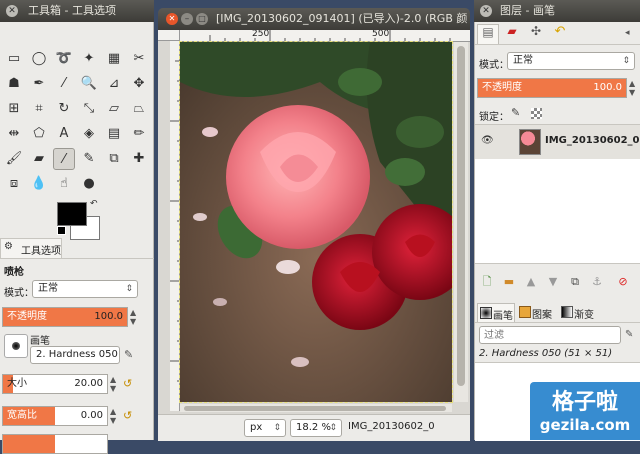  I want to click on angle-slider, so click(55, 444).